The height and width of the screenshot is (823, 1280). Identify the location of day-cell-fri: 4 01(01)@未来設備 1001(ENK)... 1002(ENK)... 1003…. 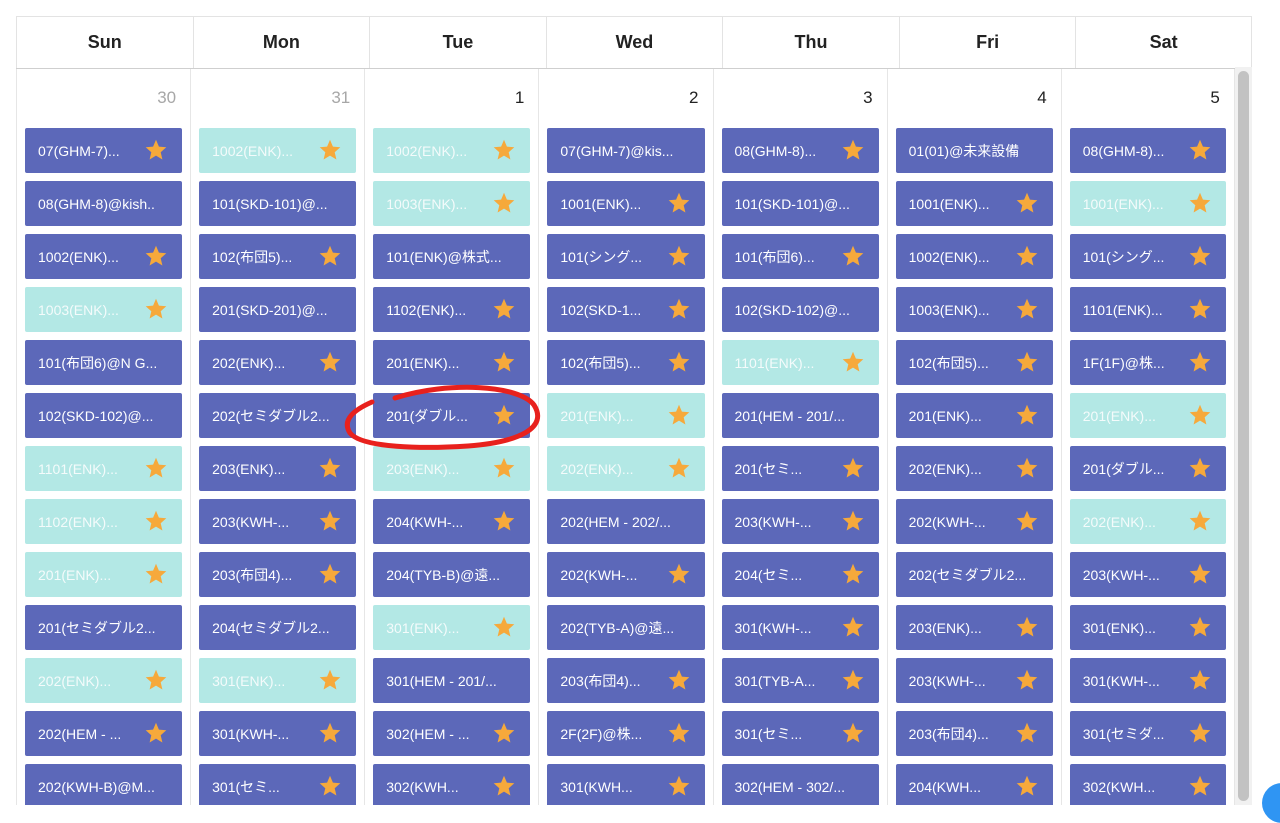
(973, 437).